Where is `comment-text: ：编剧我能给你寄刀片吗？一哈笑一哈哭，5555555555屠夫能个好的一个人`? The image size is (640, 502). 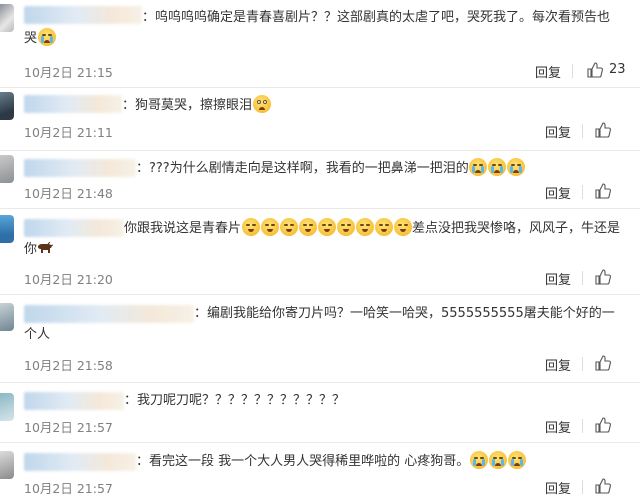 comment-text: ：编剧我能给你寄刀片吗？一哈笑一哈哭，5555555555屠夫能个好的一个人 is located at coordinates (323, 324).